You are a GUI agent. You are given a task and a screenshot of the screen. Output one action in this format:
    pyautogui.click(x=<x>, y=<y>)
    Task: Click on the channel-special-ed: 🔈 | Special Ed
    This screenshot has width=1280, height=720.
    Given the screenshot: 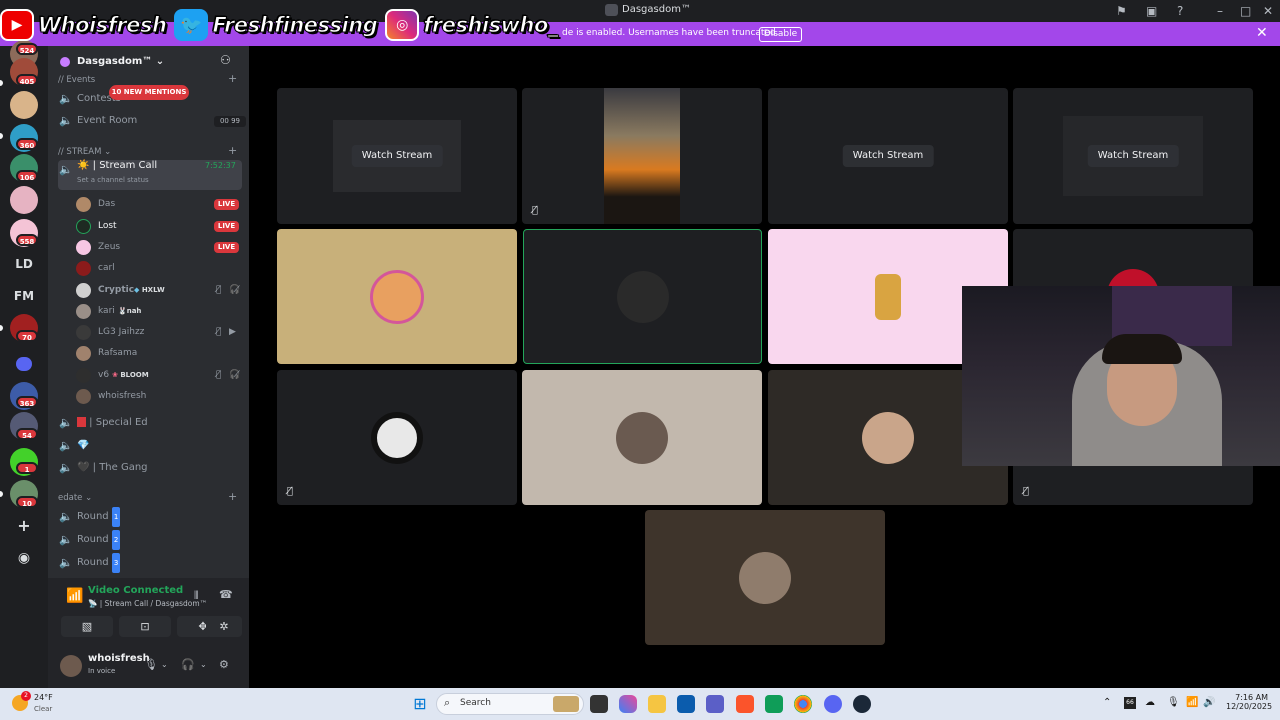 What is the action you would take?
    pyautogui.click(x=150, y=423)
    